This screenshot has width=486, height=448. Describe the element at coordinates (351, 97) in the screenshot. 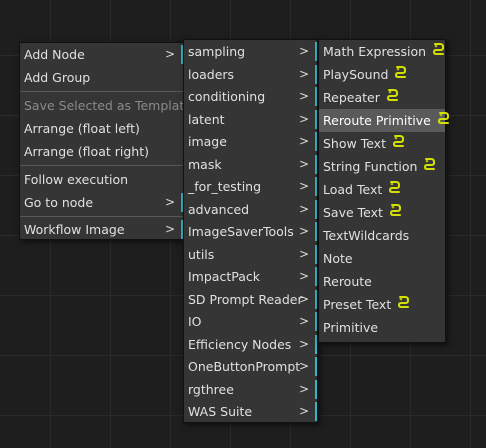

I see `menu-item-label: Repeater` at that location.